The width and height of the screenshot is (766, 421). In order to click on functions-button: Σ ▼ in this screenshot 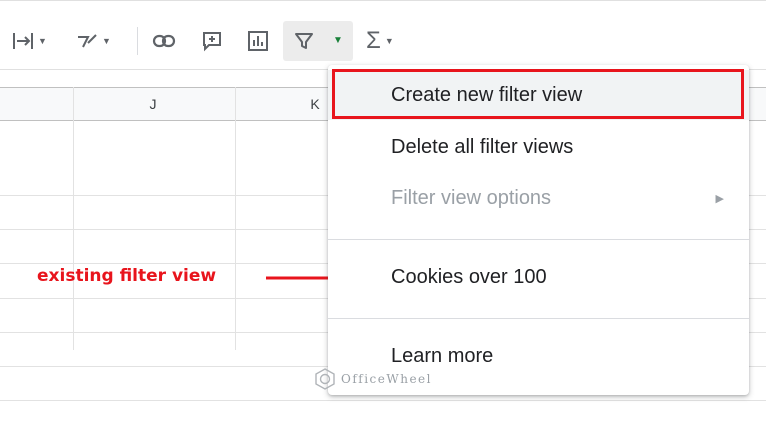, I will do `click(380, 41)`.